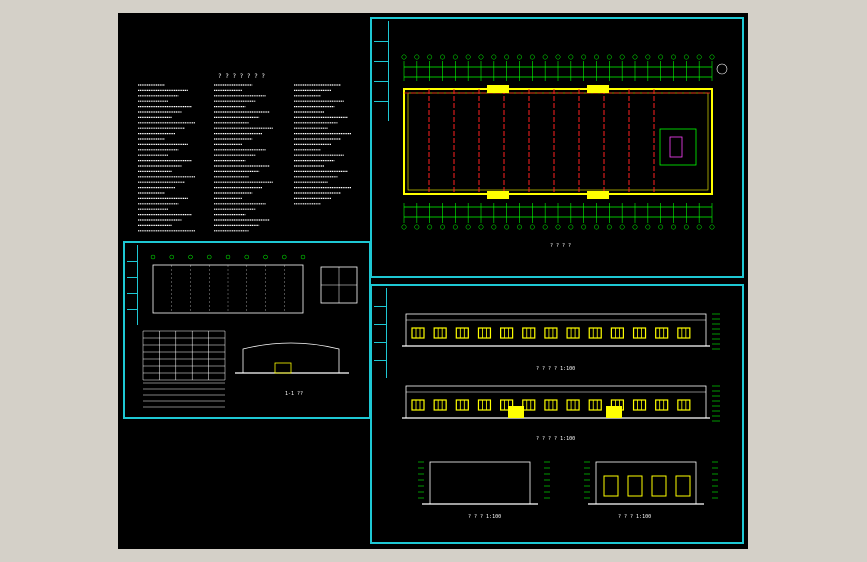 The height and width of the screenshot is (562, 867). I want to click on site-section-drawing, so click(250, 331).